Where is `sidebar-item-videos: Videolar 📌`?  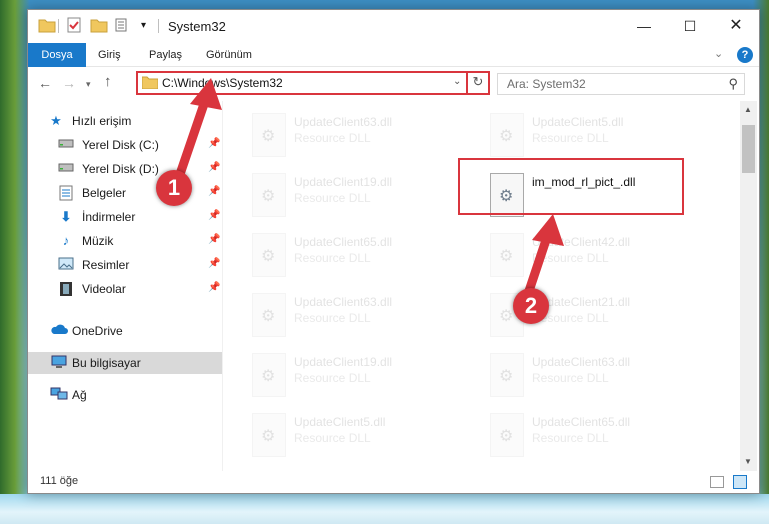
sidebar-item-videos: Videolar 📌 is located at coordinates (125, 289).